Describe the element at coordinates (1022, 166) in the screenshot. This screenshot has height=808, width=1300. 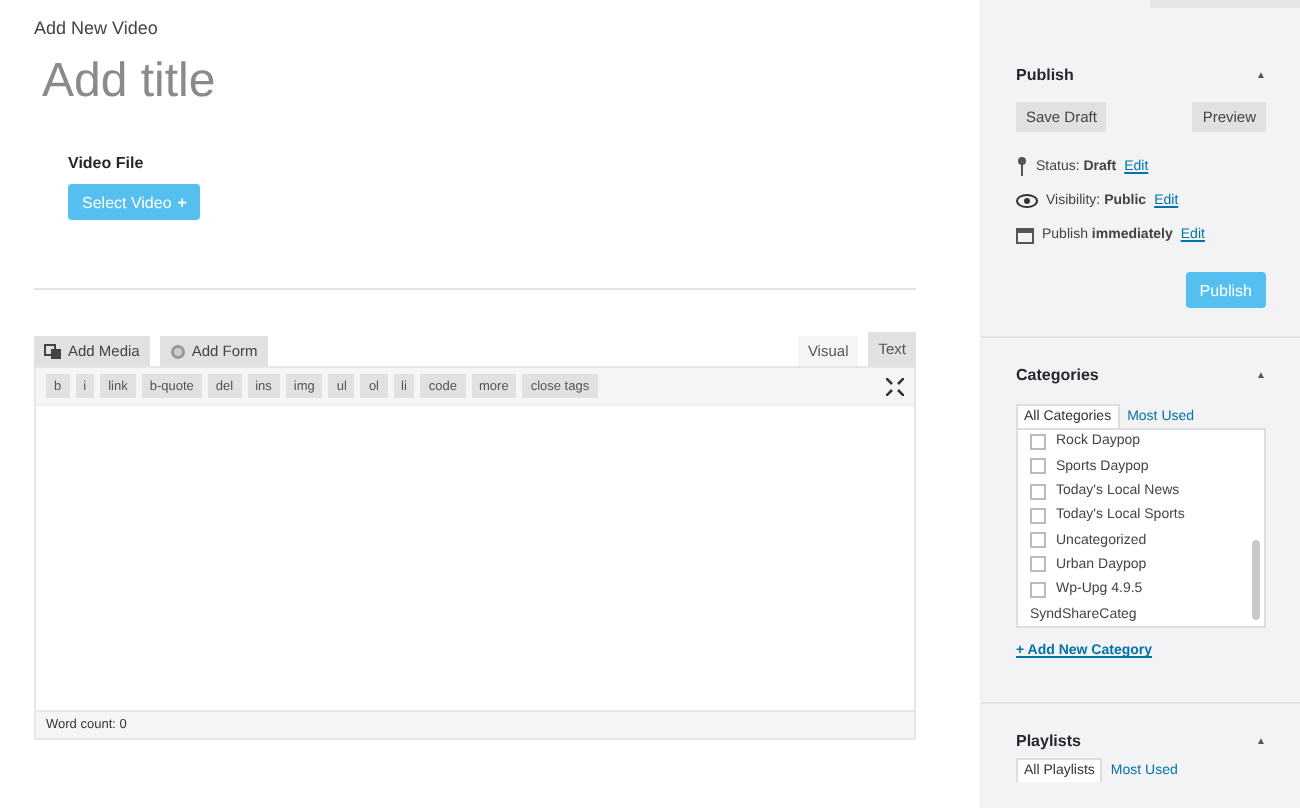
I see `pin-icon` at that location.